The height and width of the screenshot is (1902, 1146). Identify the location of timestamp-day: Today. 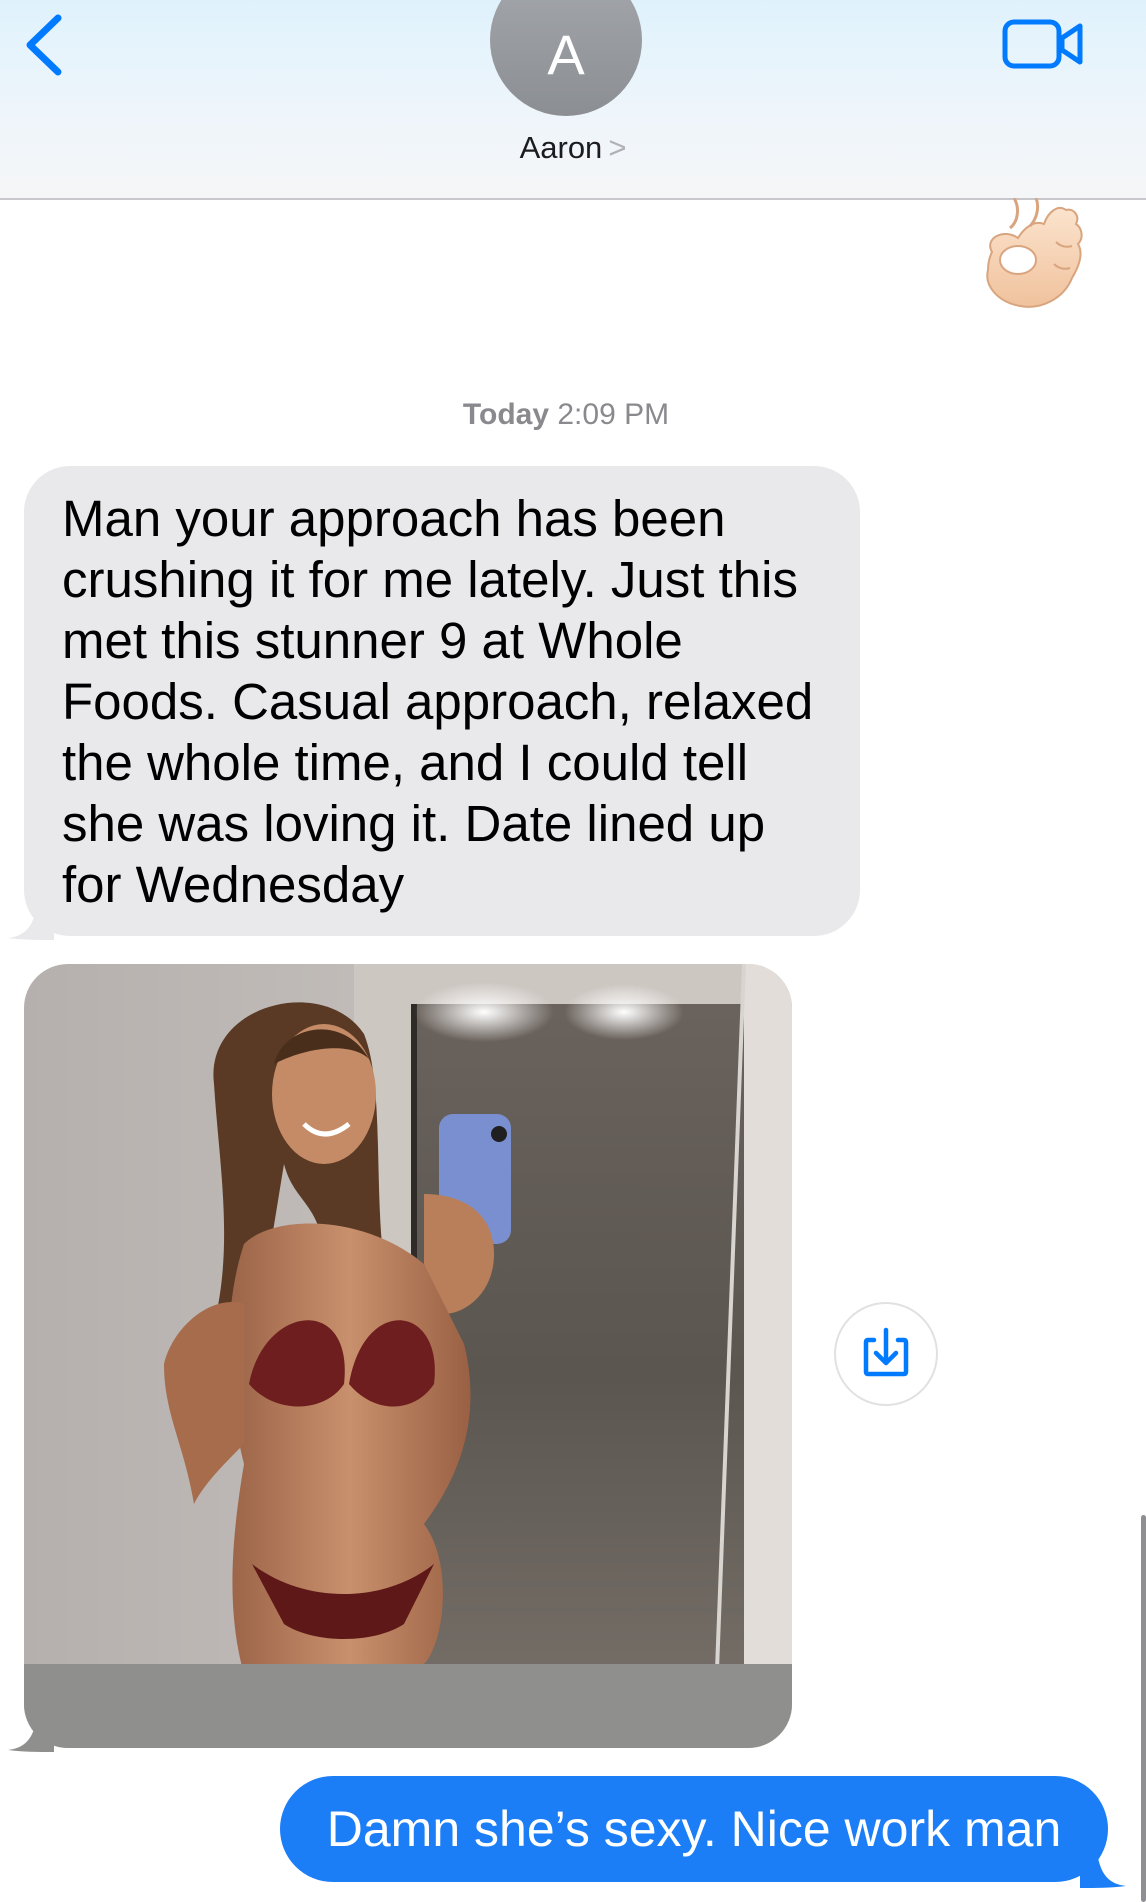
(506, 414).